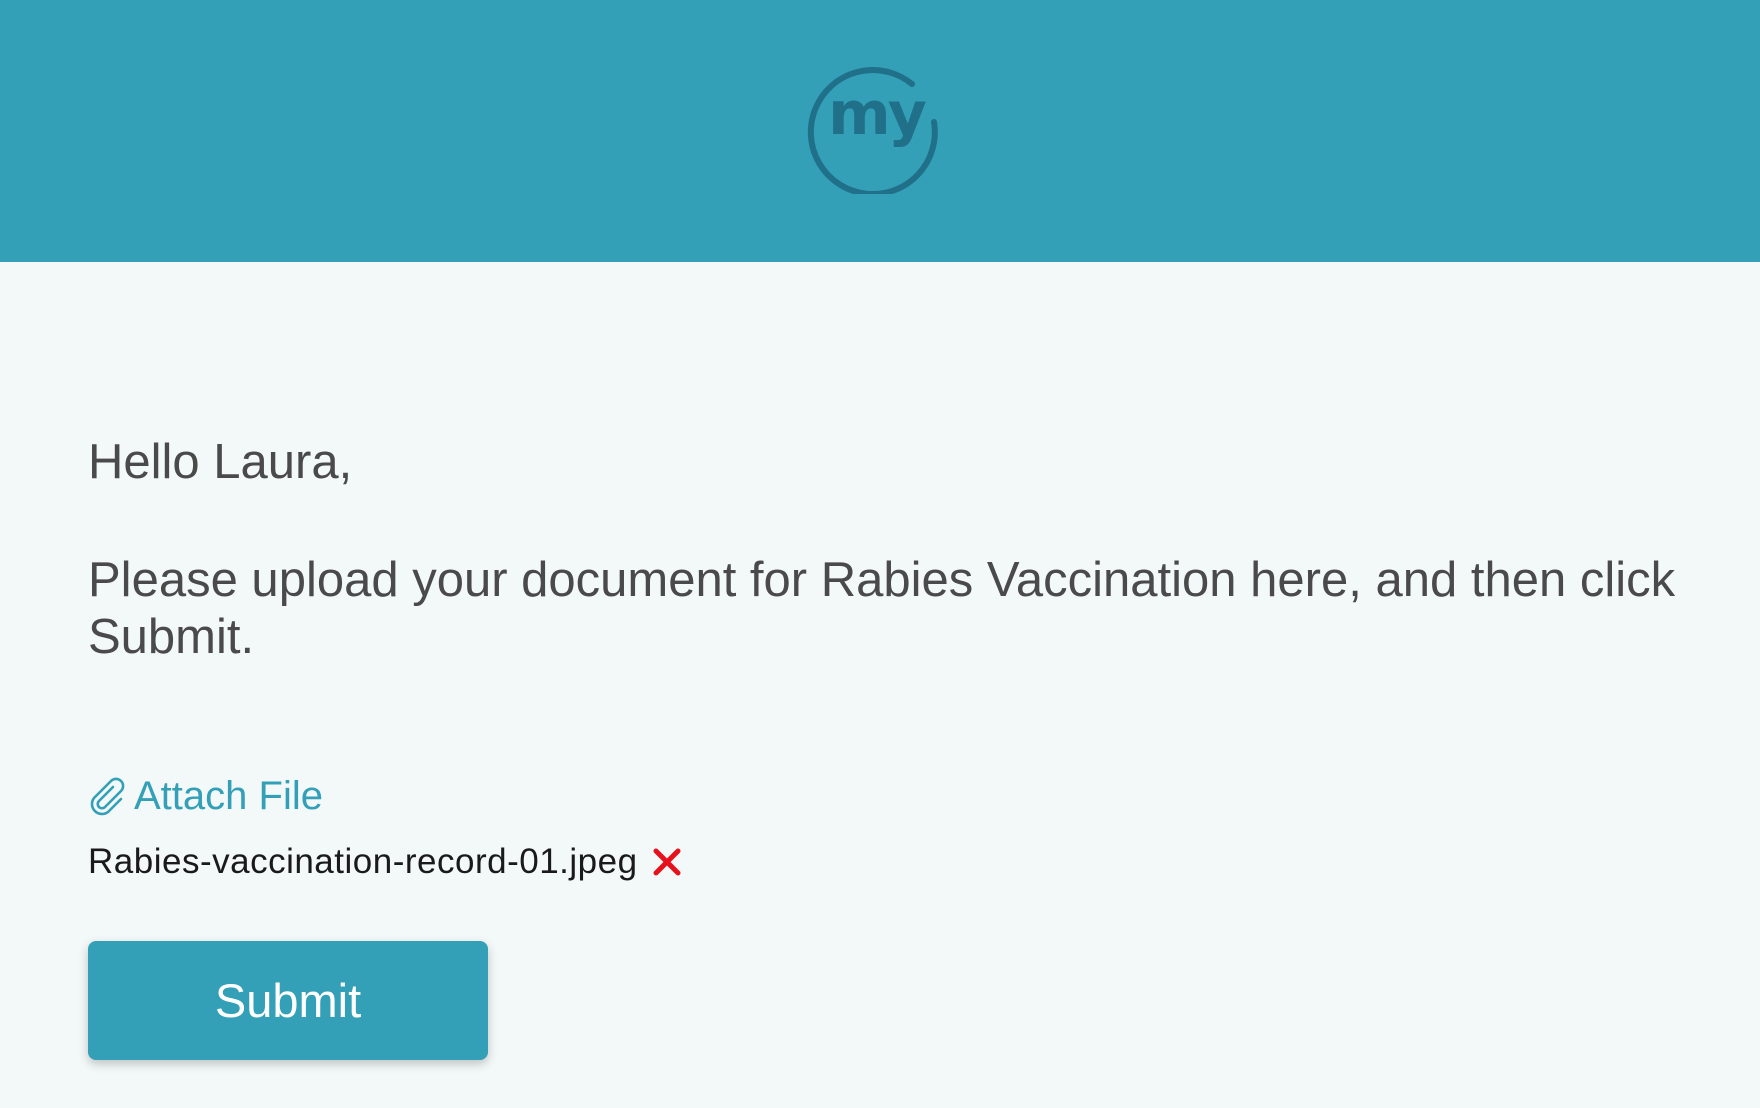 This screenshot has height=1108, width=1760. I want to click on logo-text: my, so click(877, 114).